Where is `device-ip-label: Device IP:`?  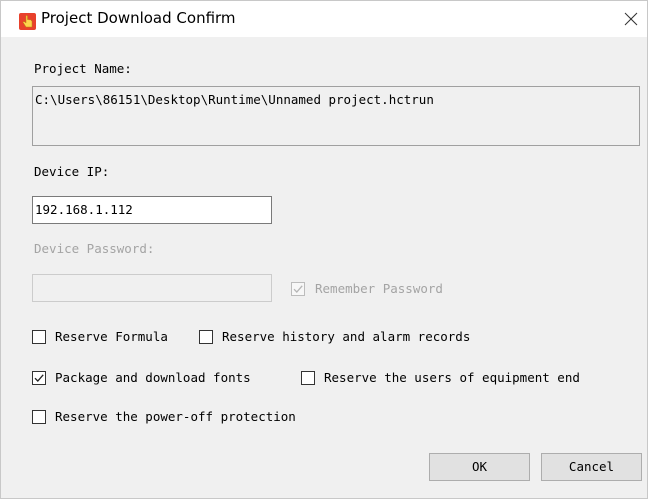
device-ip-label: Device IP: is located at coordinates (72, 171).